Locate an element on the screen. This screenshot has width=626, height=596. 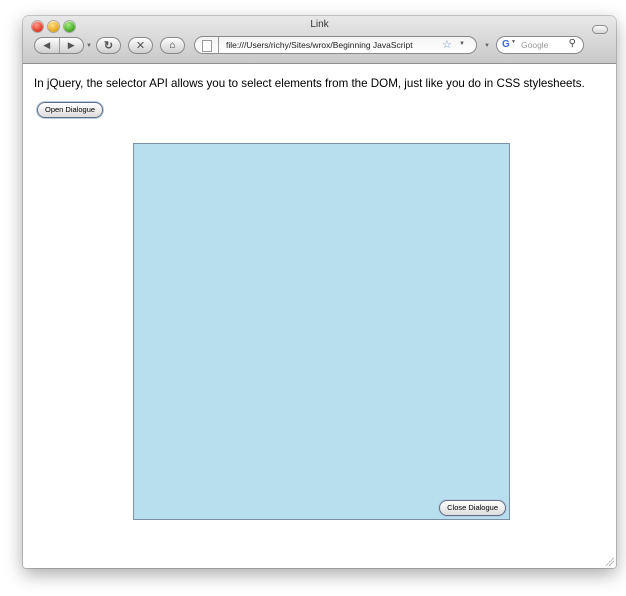
home-icon: ⌂ is located at coordinates (172, 45).